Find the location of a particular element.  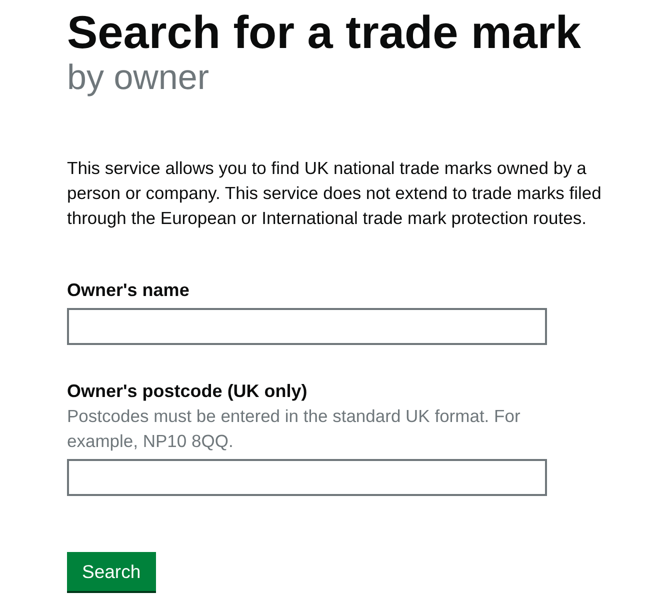

field-hint: Postcodes must be entered in the standard UK format. For example, NP10 8QQ. is located at coordinates (294, 429).